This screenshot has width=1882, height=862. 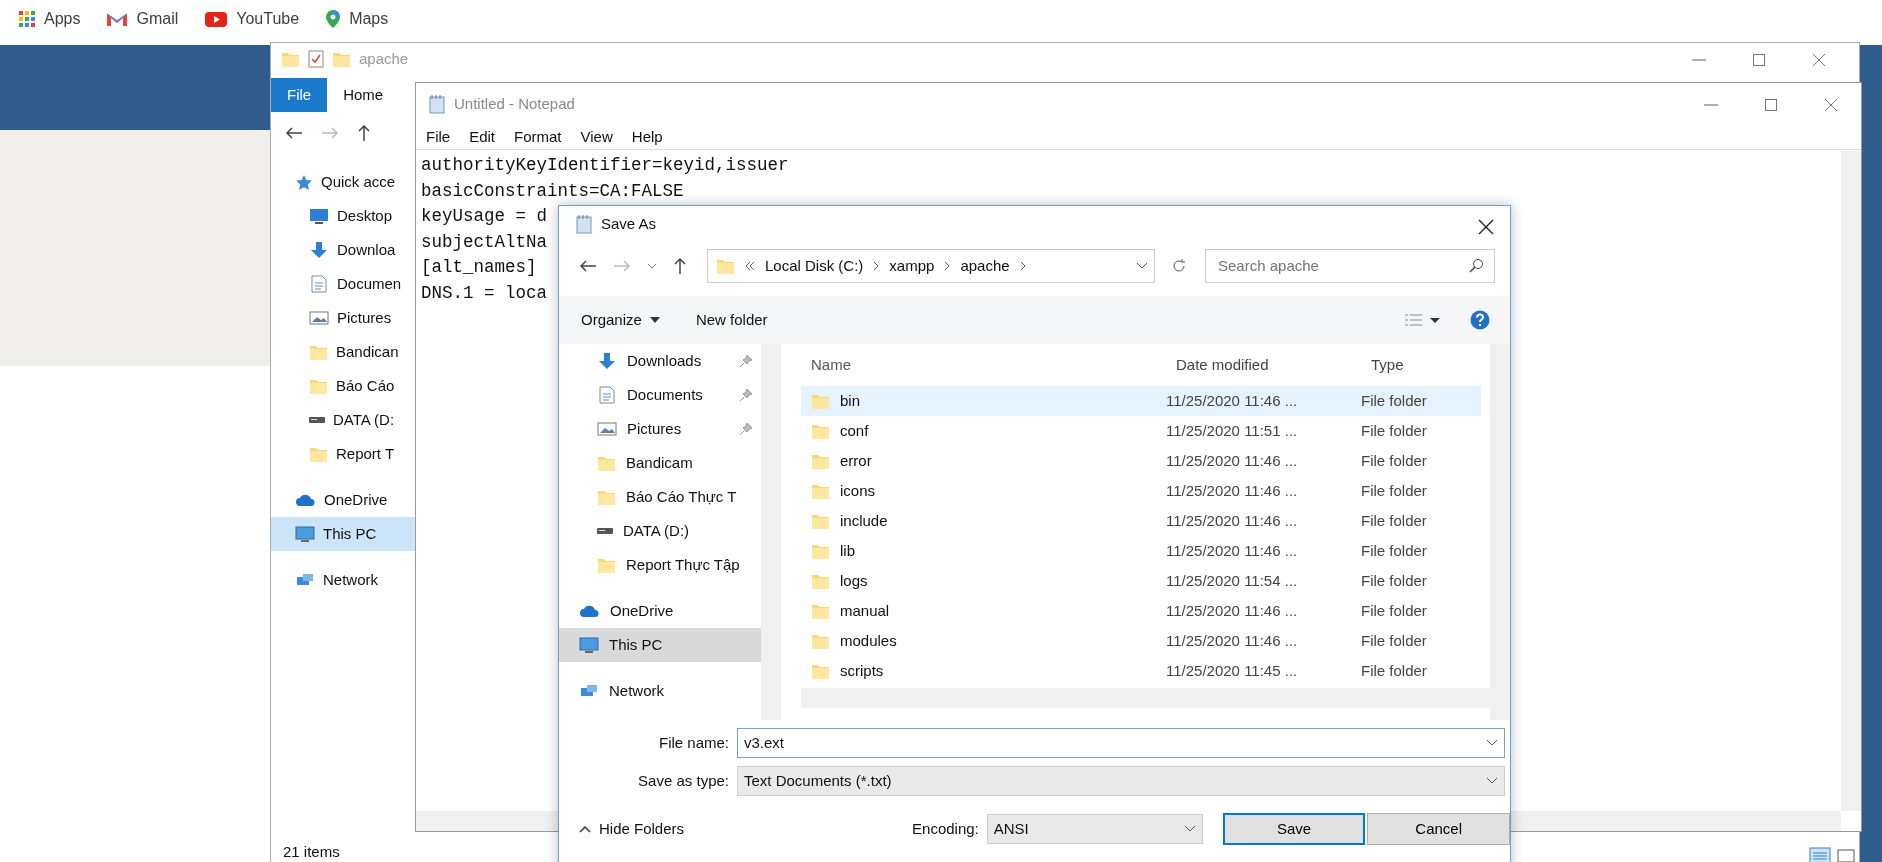 I want to click on search-box: Search apache, so click(x=1350, y=266).